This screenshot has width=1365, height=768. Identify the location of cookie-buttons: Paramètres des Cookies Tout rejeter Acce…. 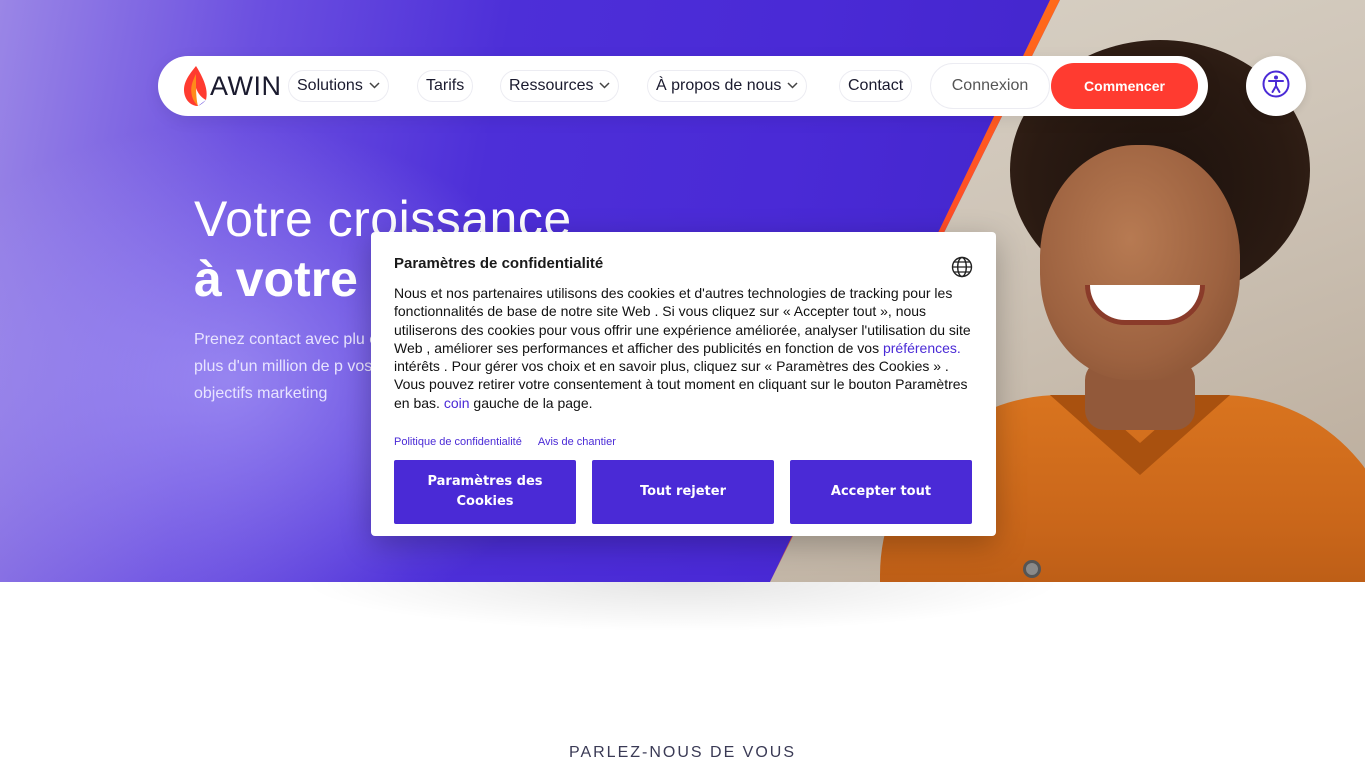
(683, 492).